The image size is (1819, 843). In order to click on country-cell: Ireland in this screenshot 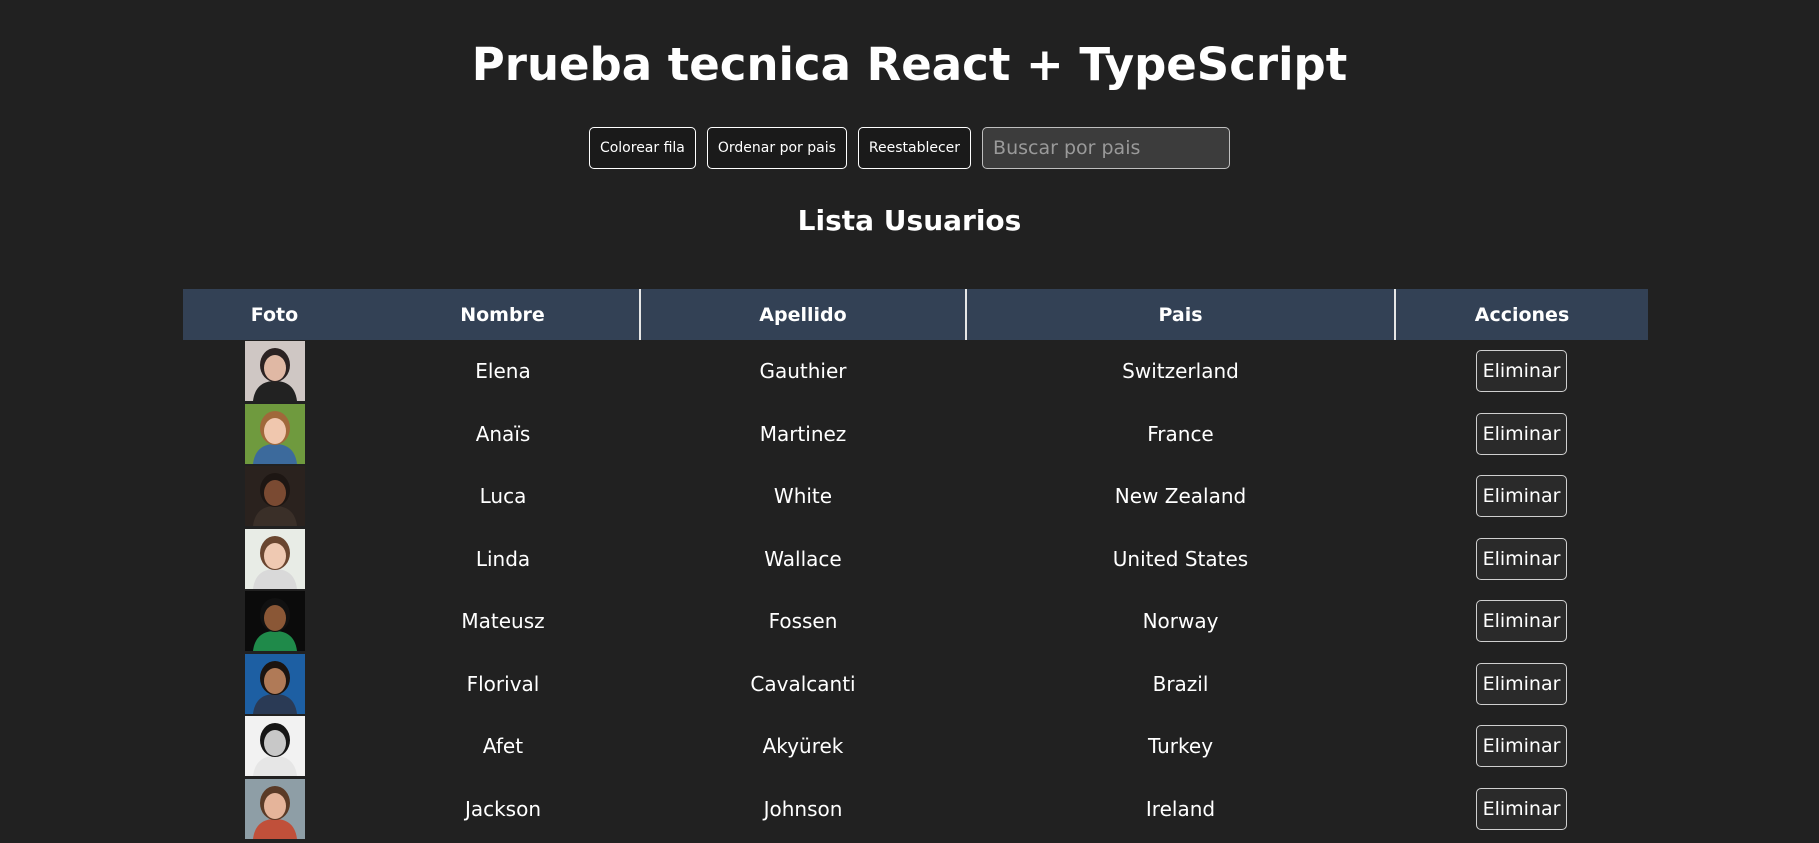, I will do `click(1180, 808)`.